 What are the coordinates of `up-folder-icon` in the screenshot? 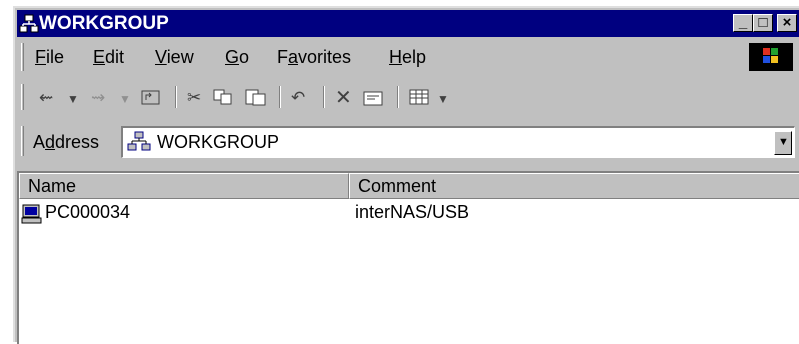 It's located at (151, 97).